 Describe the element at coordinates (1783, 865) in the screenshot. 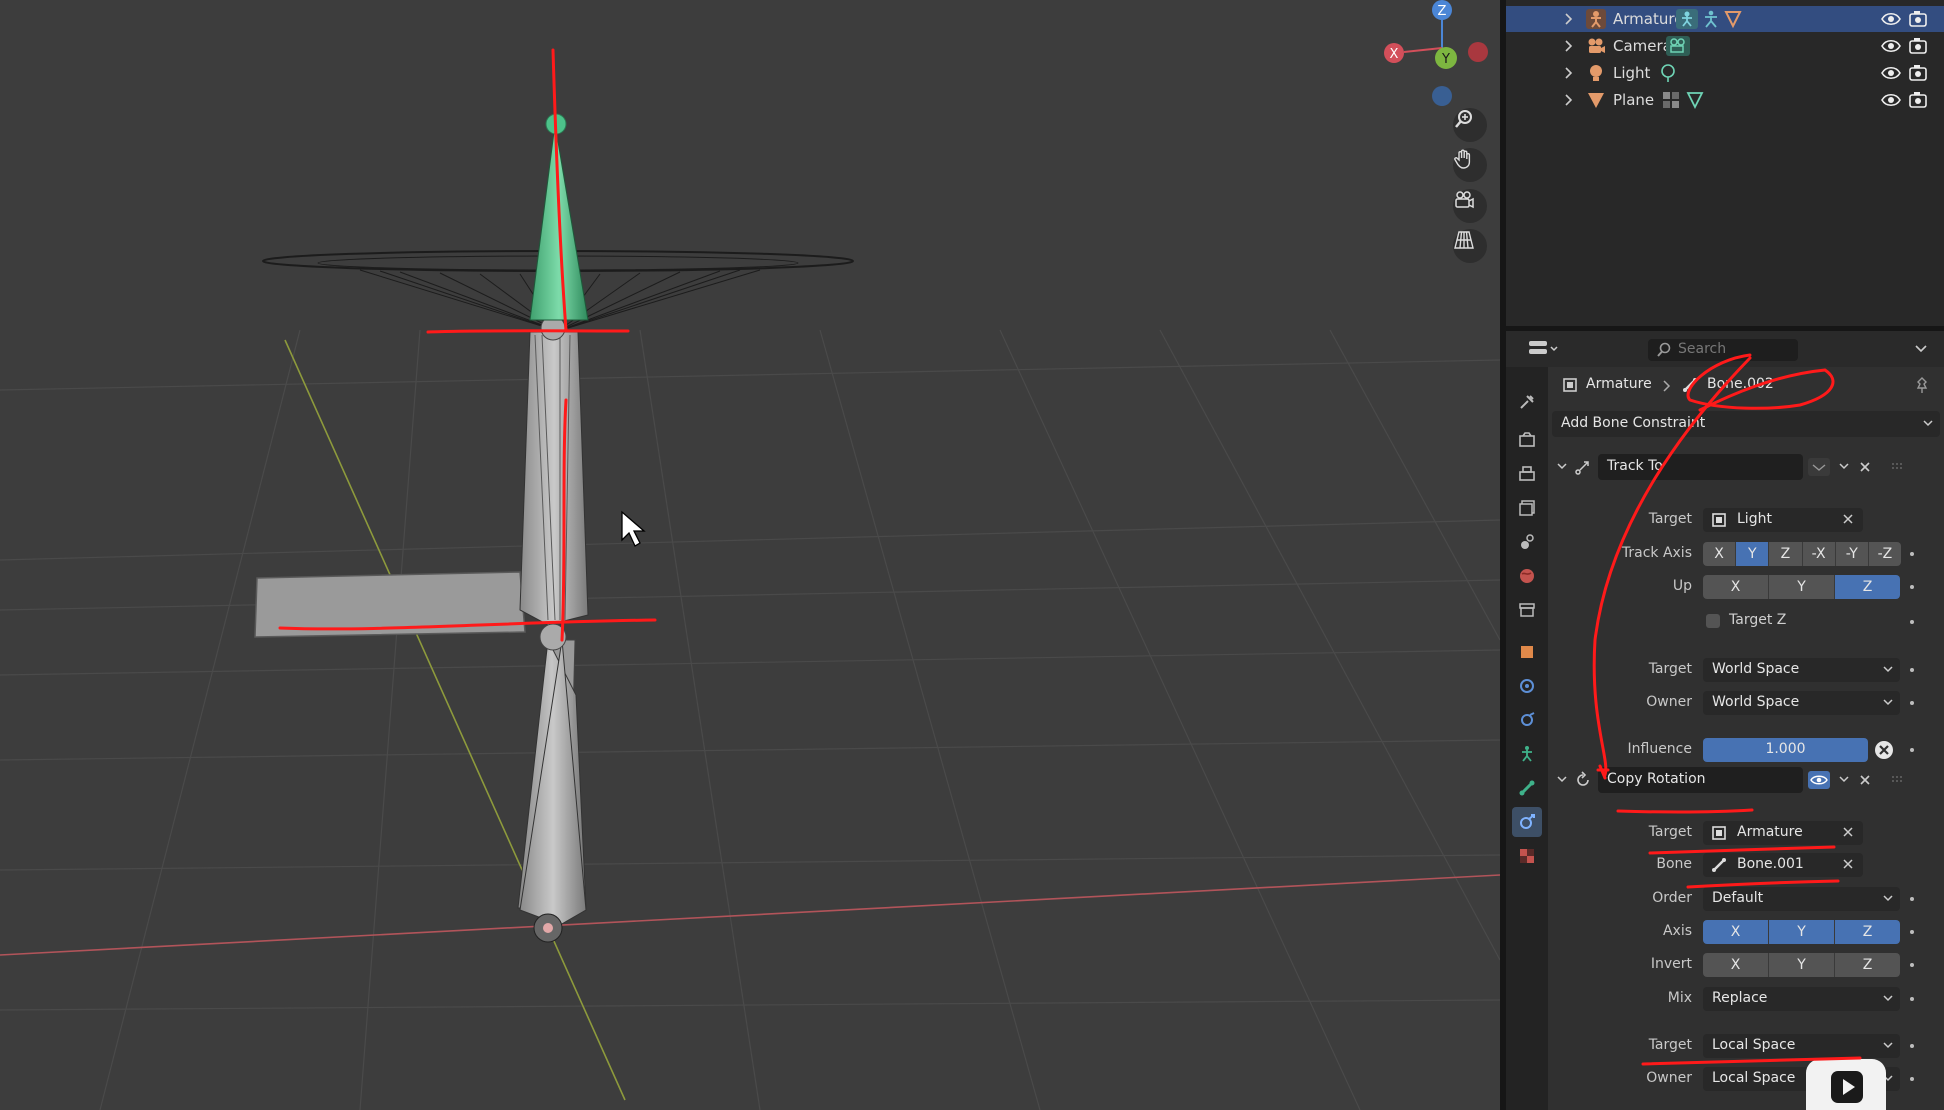

I see `rot-bone-field: Bone.001` at that location.